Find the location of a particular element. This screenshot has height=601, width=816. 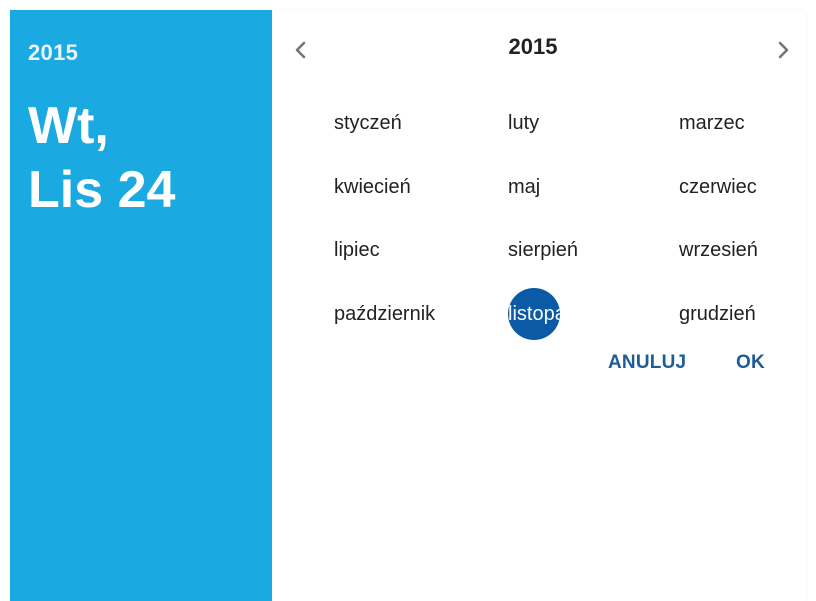

chevron-left-icon is located at coordinates (300, 50).